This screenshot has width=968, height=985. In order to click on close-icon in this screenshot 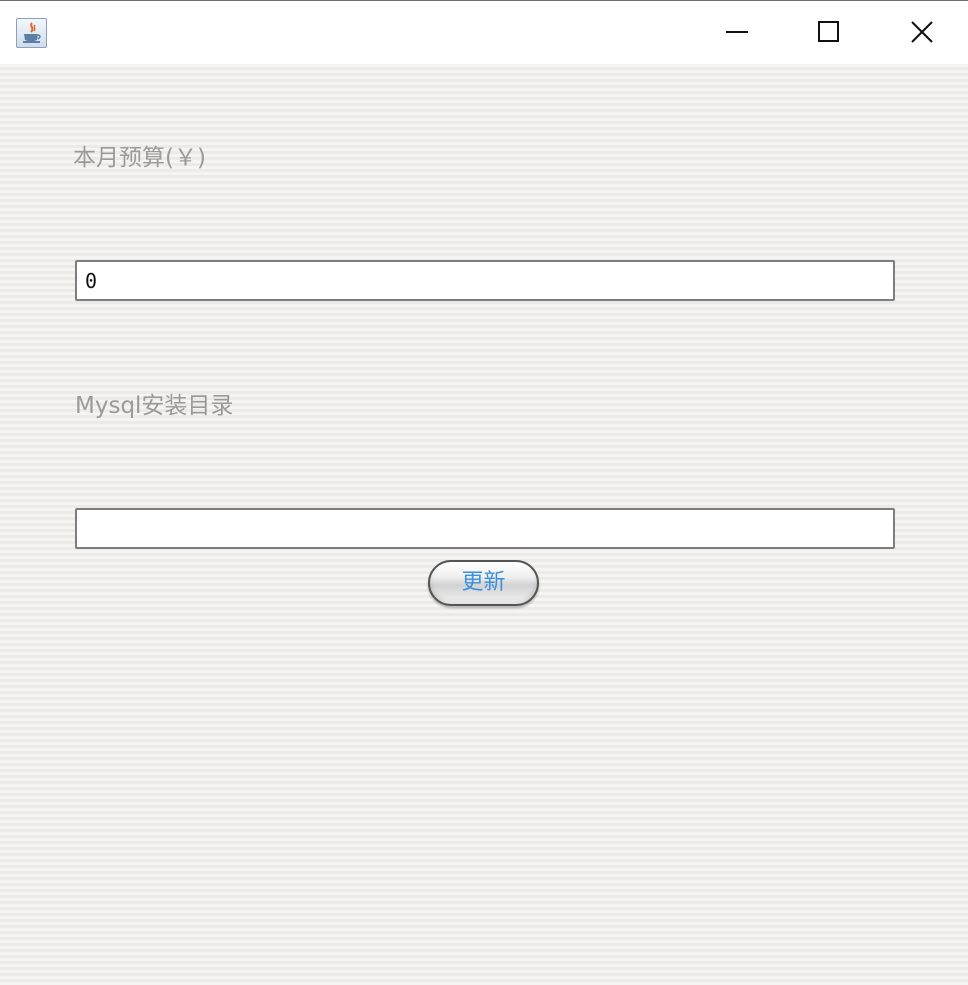, I will do `click(922, 32)`.